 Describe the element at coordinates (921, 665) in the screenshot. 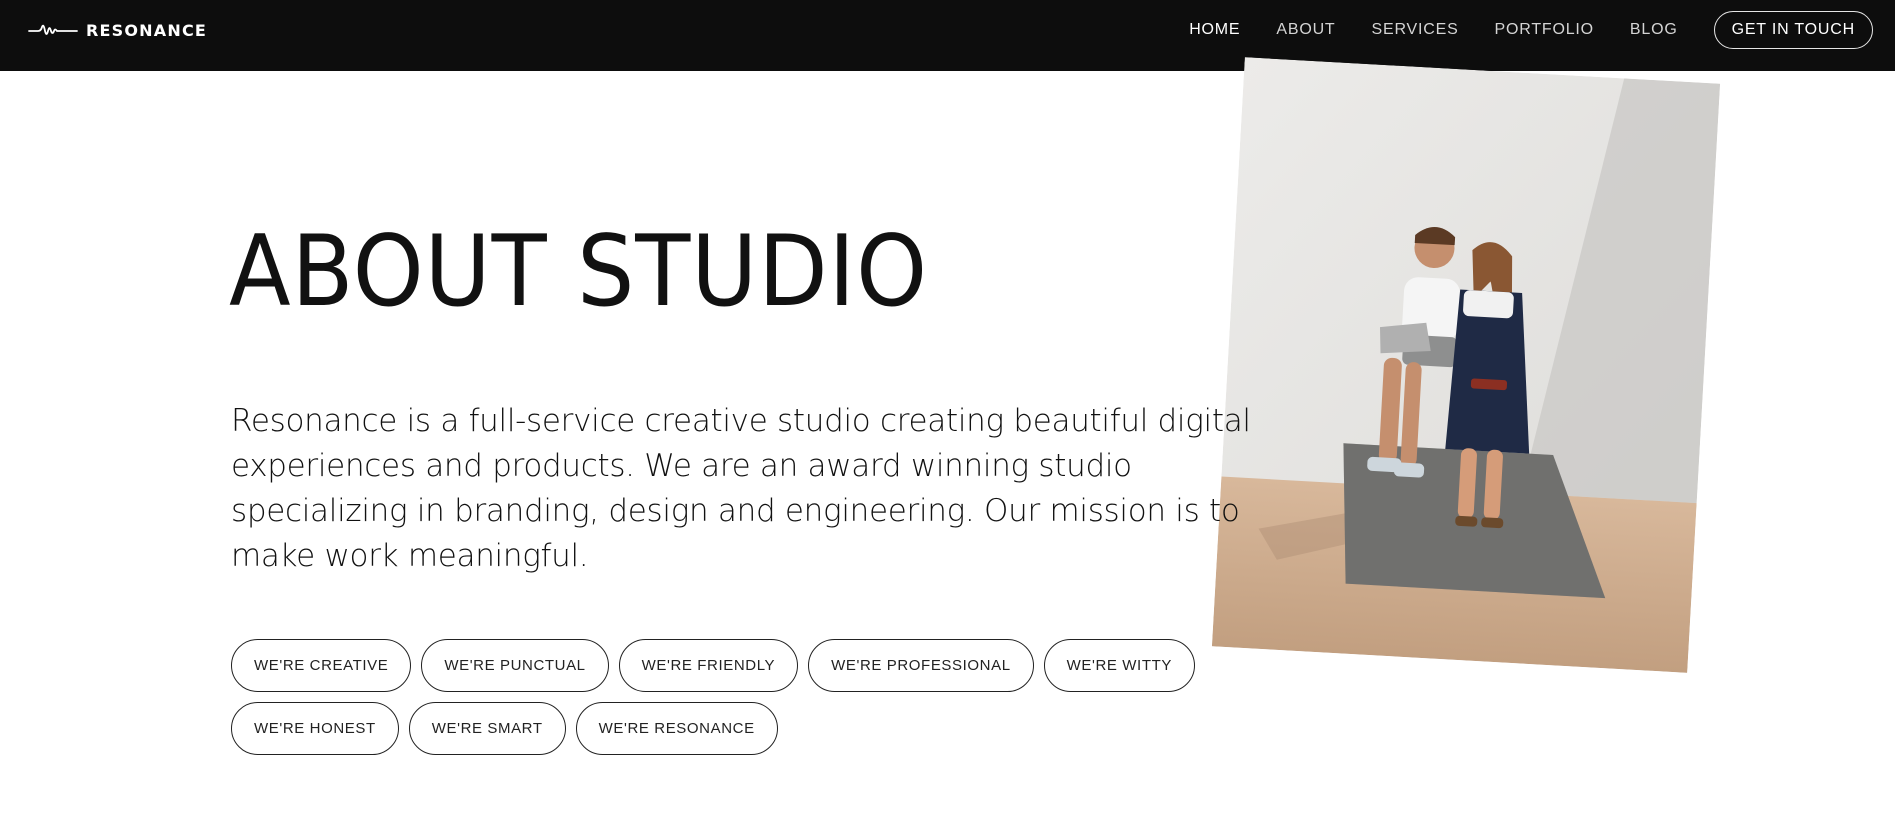

I see `tag-professional: WE'RE PROFESSIONAL` at that location.